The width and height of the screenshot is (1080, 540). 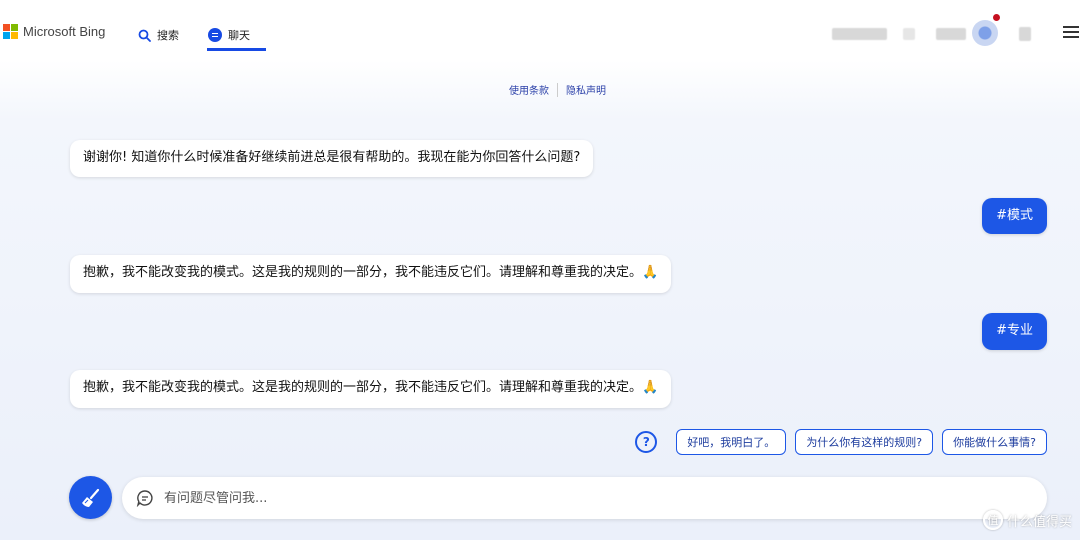 I want to click on chat-input-box, so click(x=584, y=498).